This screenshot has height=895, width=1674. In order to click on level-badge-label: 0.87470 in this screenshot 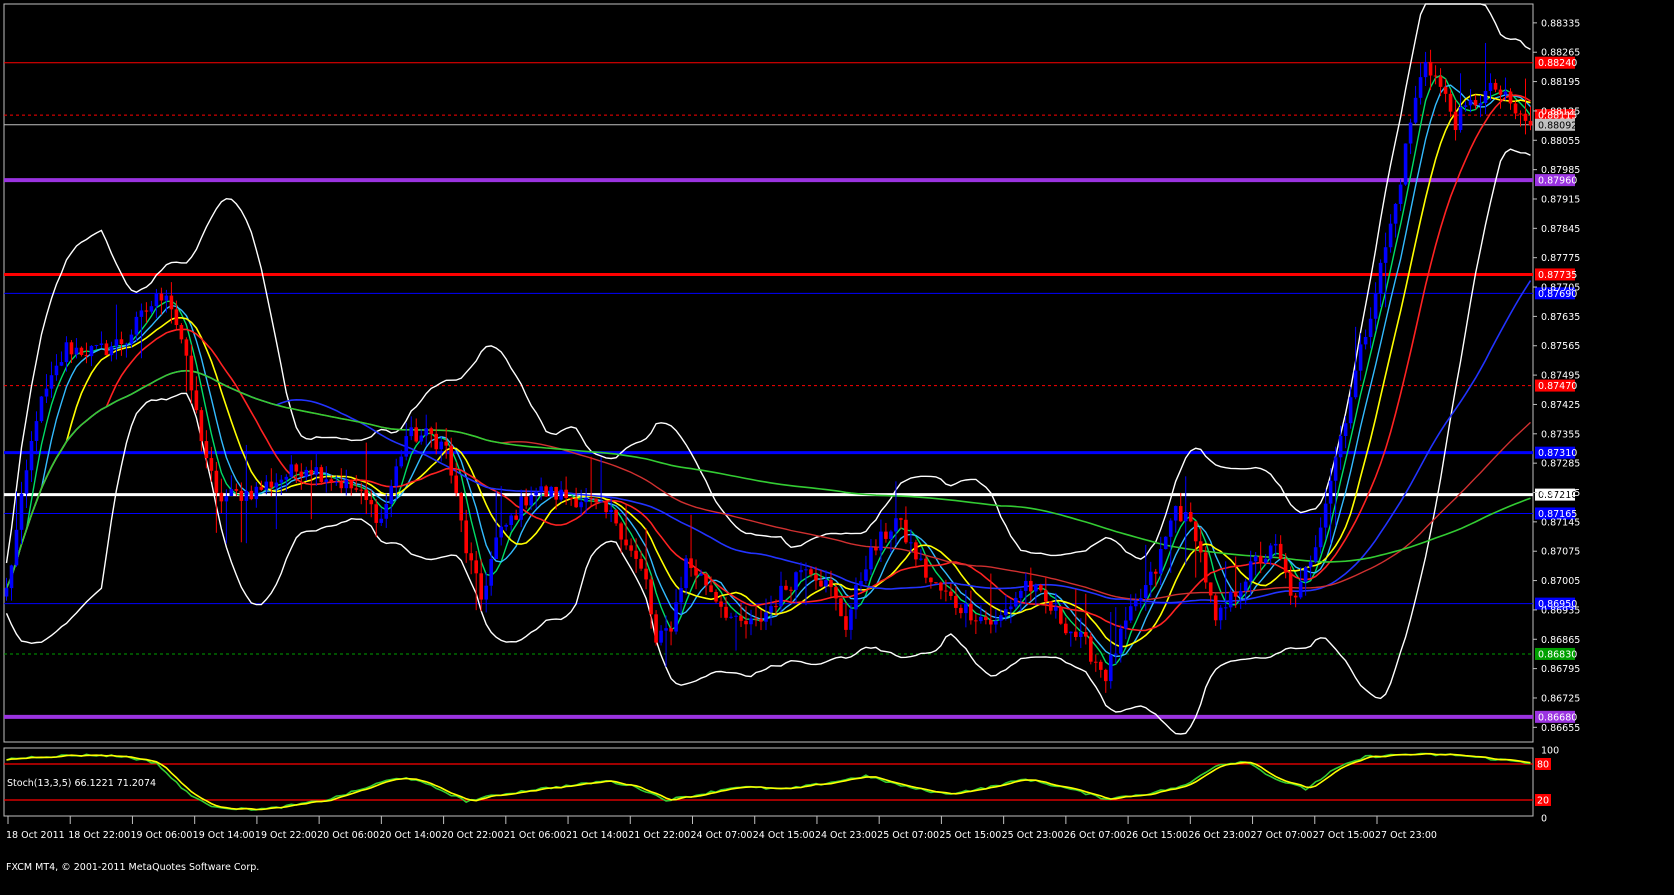, I will do `click(1557, 386)`.